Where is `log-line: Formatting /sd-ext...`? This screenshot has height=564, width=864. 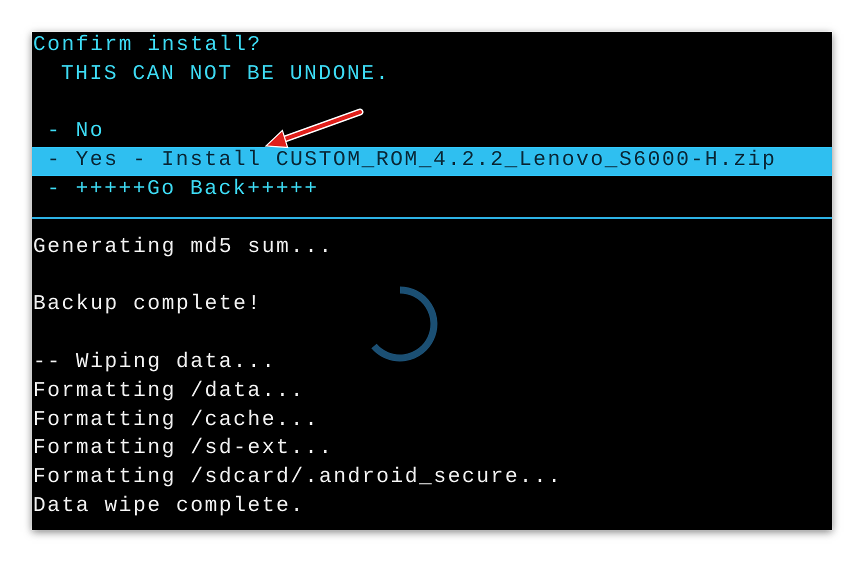
log-line: Formatting /sd-ext... is located at coordinates (183, 449).